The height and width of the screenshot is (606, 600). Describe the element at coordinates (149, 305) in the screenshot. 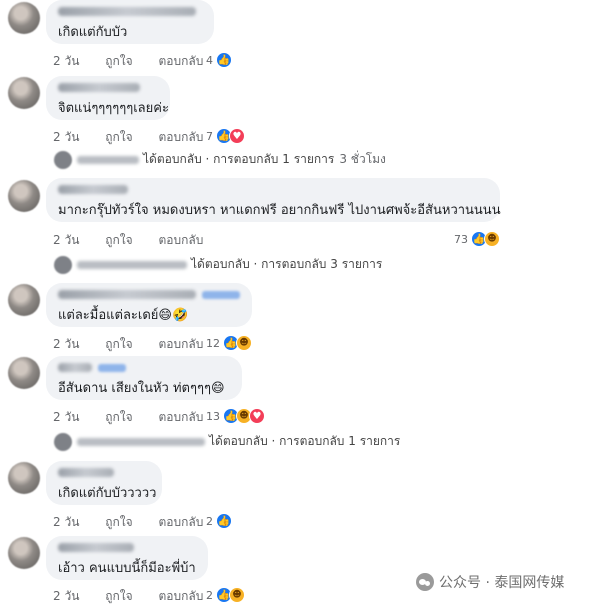

I see `comment-bubble: แต่ละมื้อแต่ละเดย์😄🤣` at that location.